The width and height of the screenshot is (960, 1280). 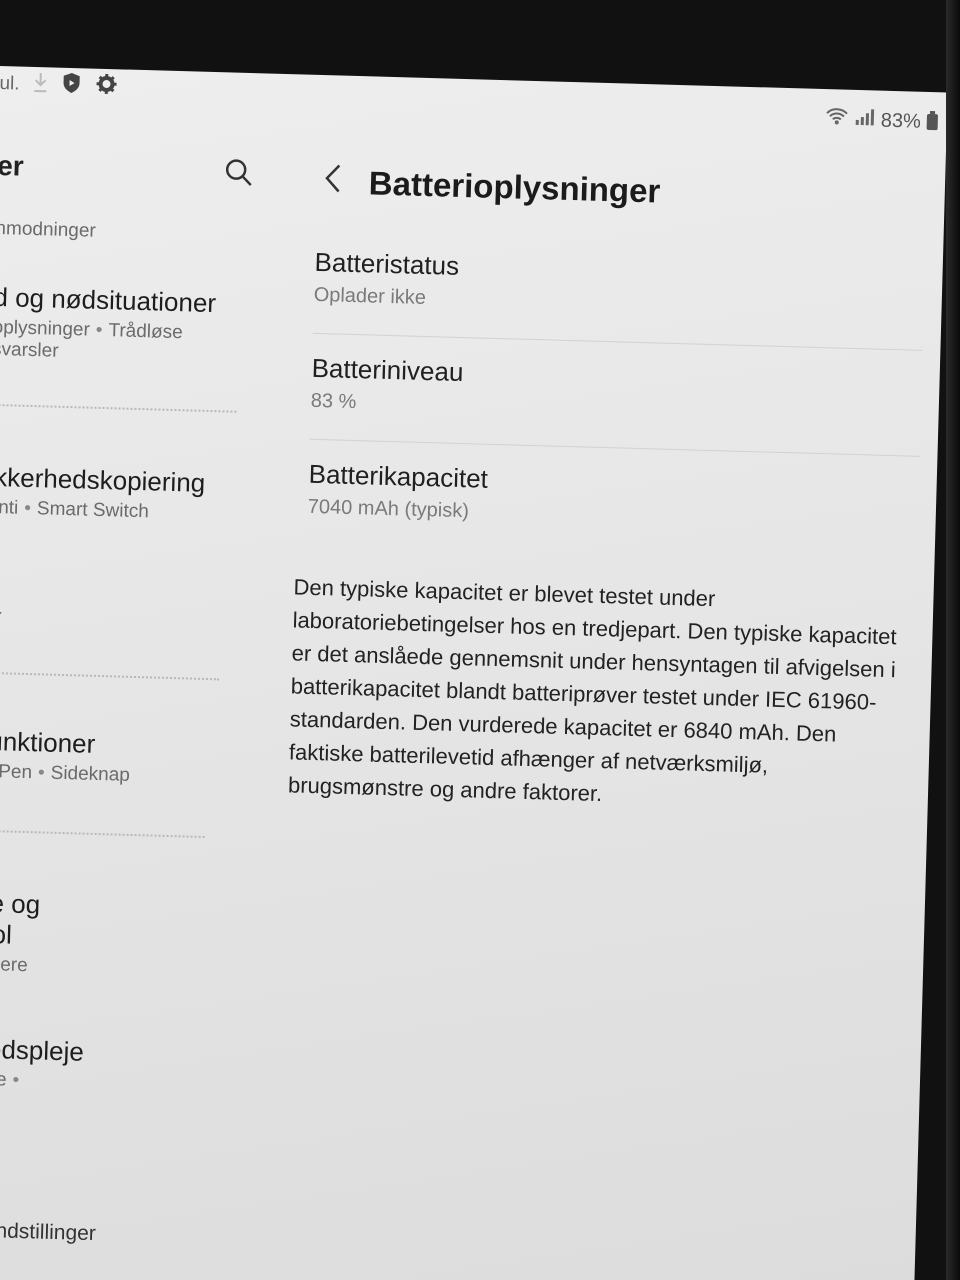 I want to click on settings-item-requests: nmodninger, so click(x=48, y=228).